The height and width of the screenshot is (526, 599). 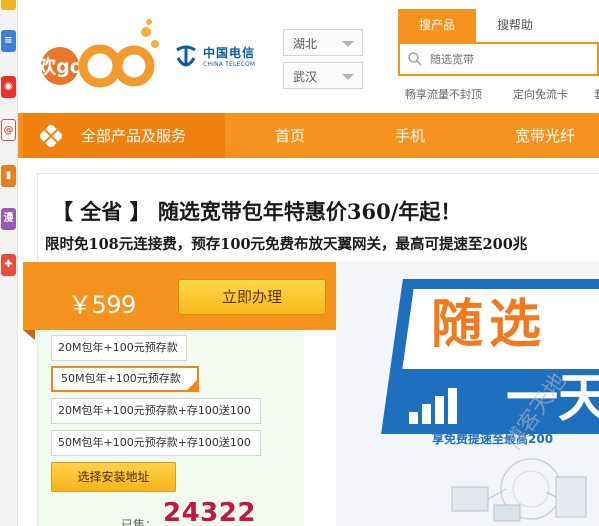 I want to click on bookmark-icon: ▮, so click(x=8, y=176).